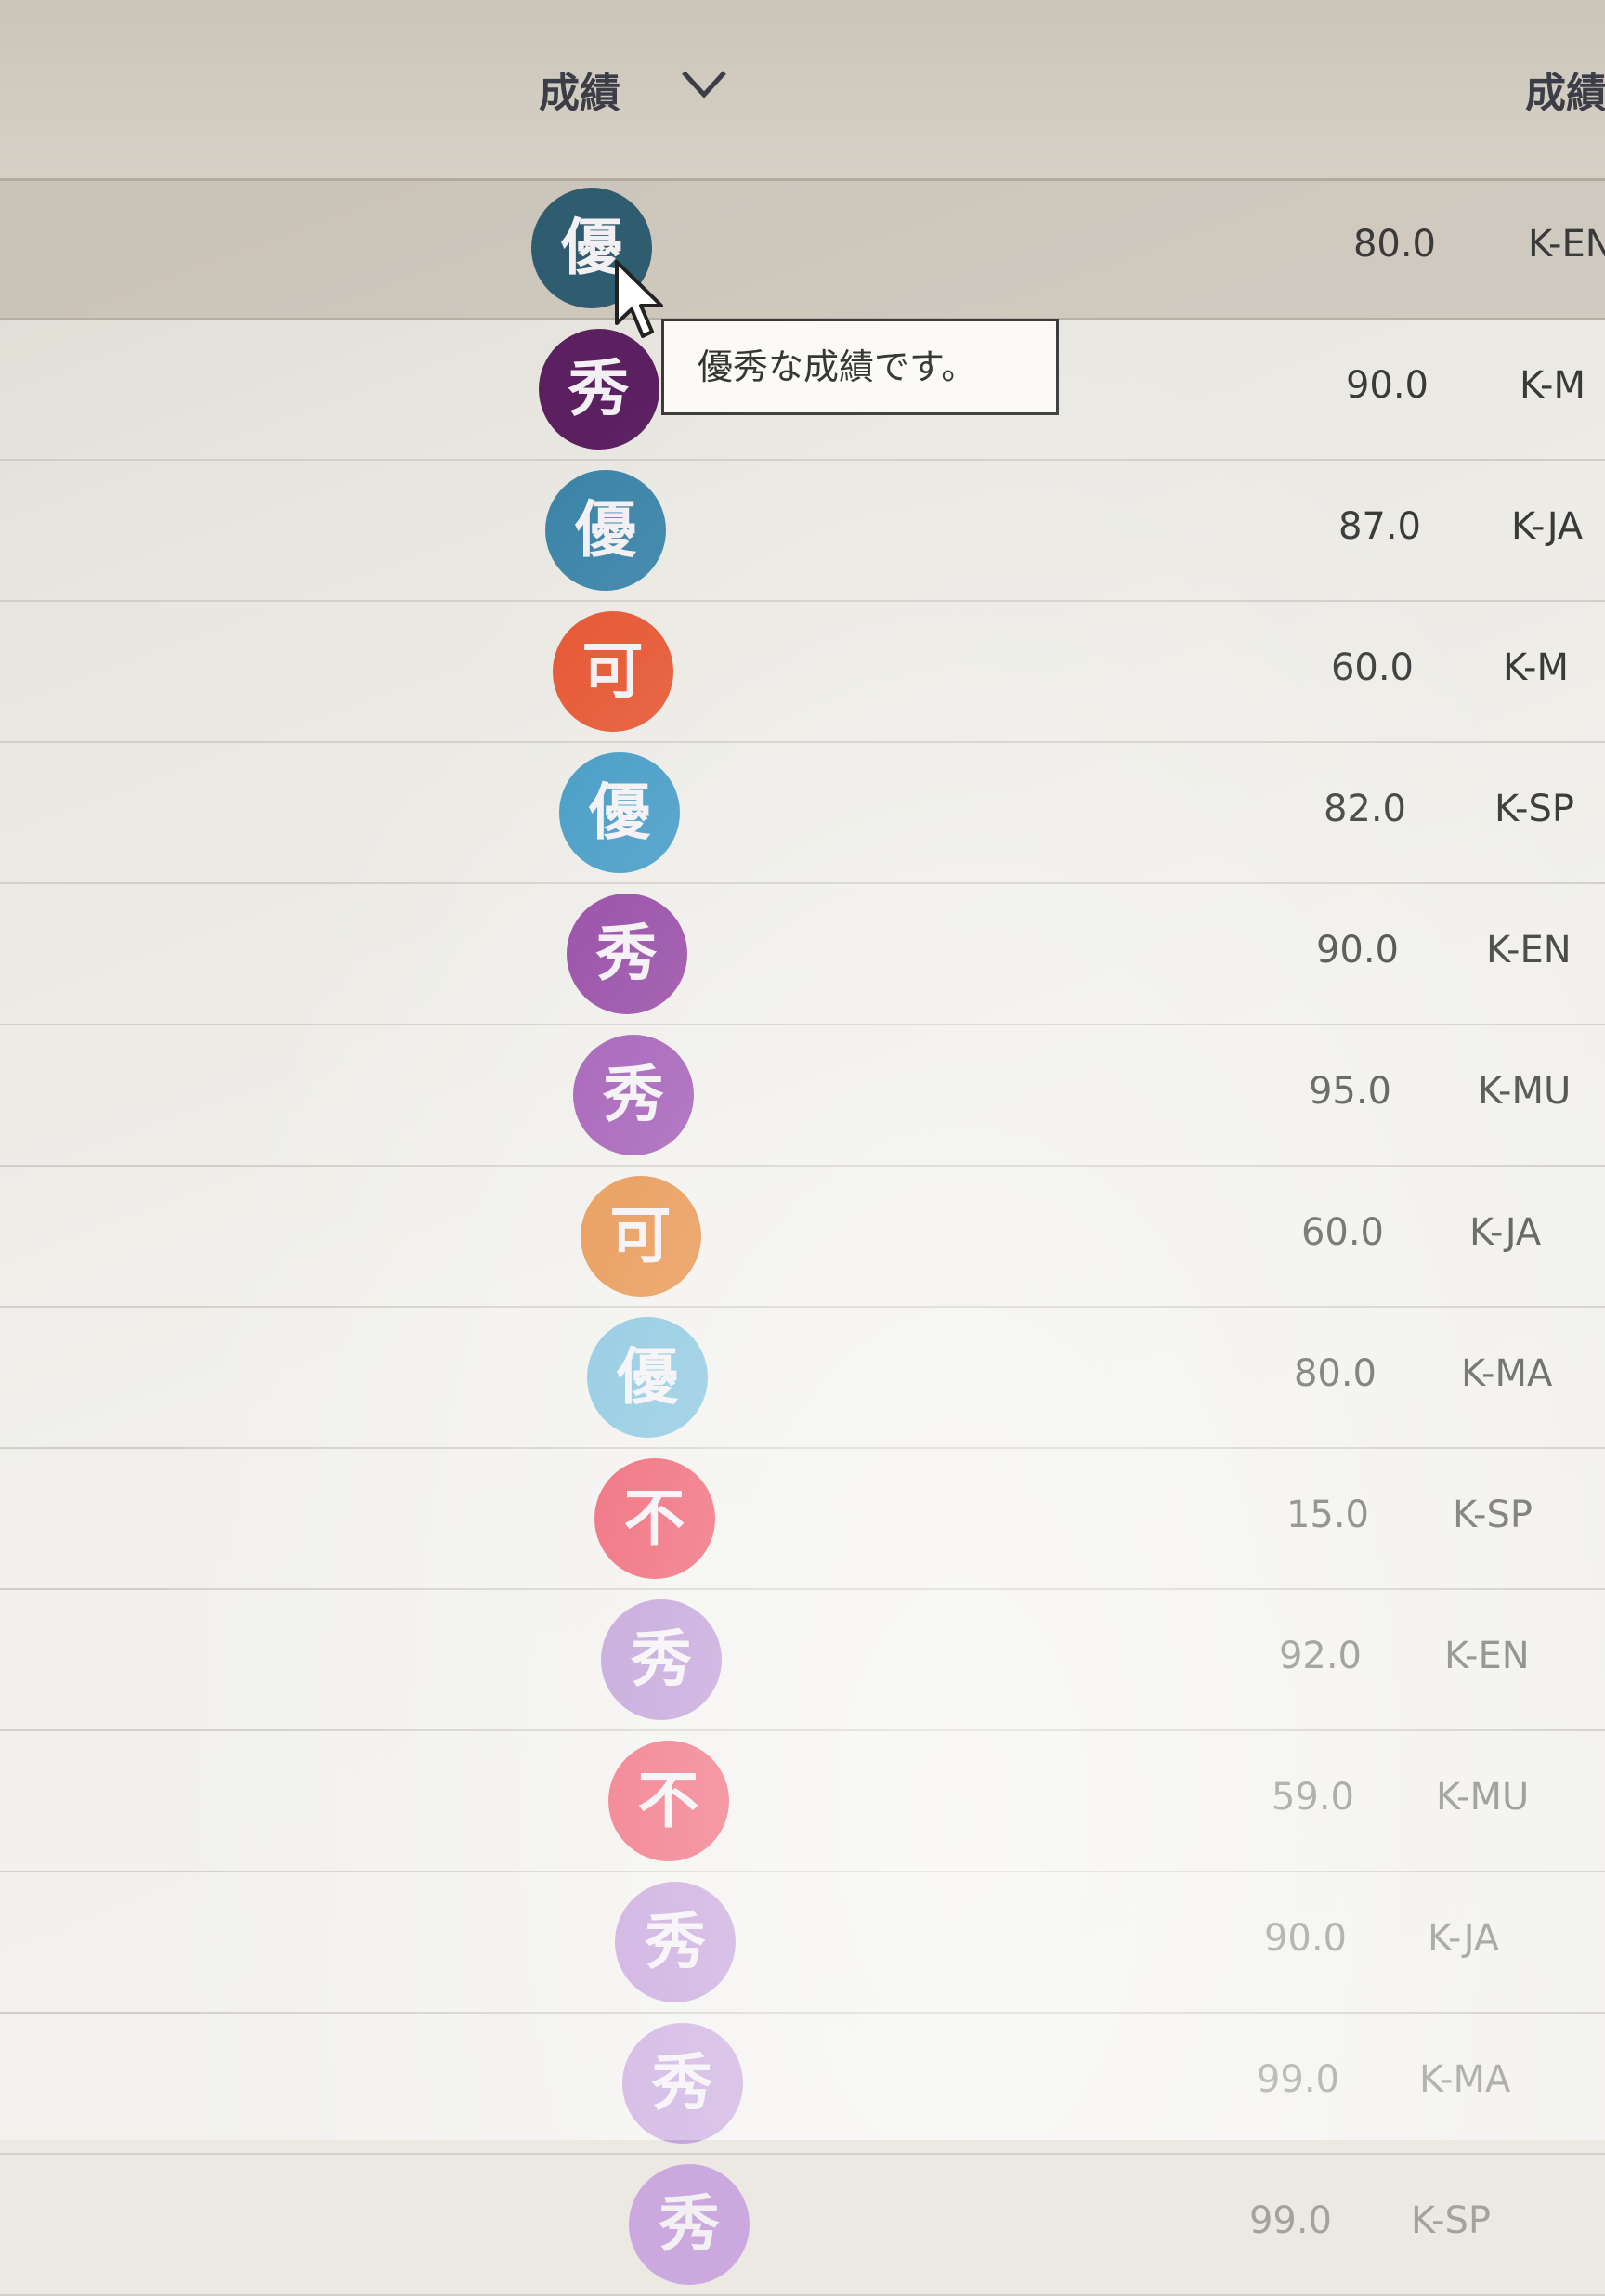 This screenshot has height=2296, width=1605. I want to click on score-cell: 95.0, so click(1349, 1091).